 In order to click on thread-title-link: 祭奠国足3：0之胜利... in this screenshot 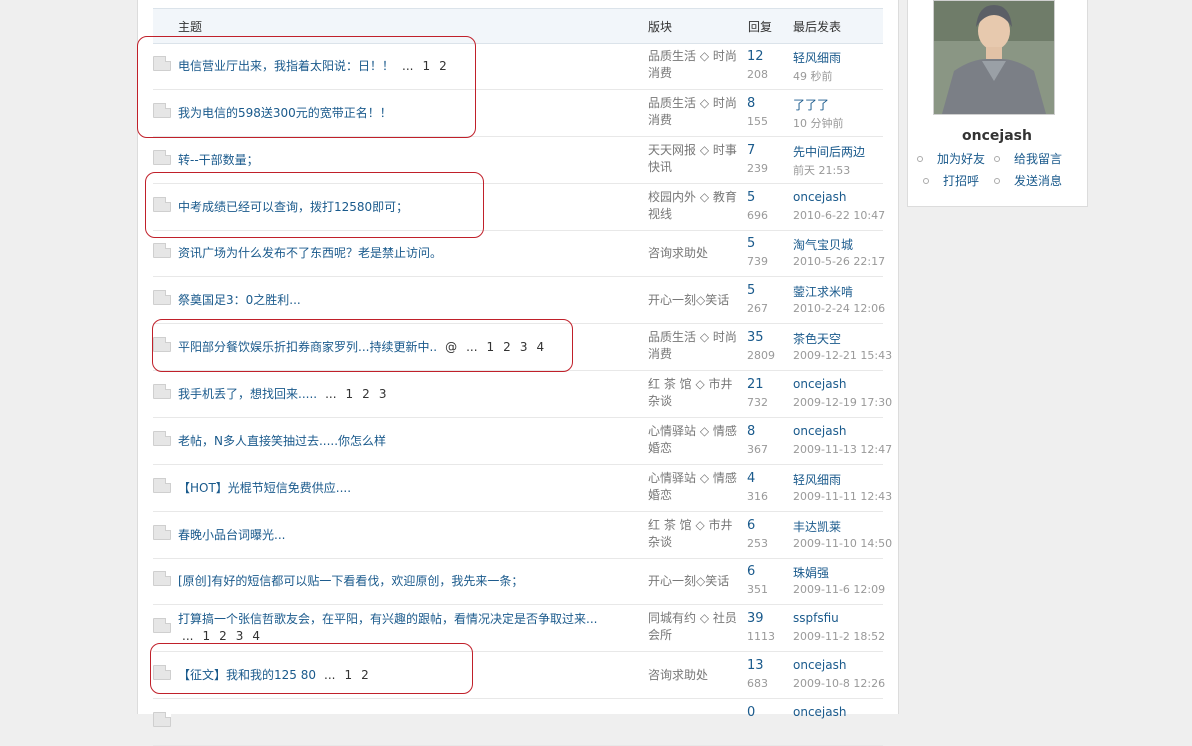, I will do `click(398, 300)`.